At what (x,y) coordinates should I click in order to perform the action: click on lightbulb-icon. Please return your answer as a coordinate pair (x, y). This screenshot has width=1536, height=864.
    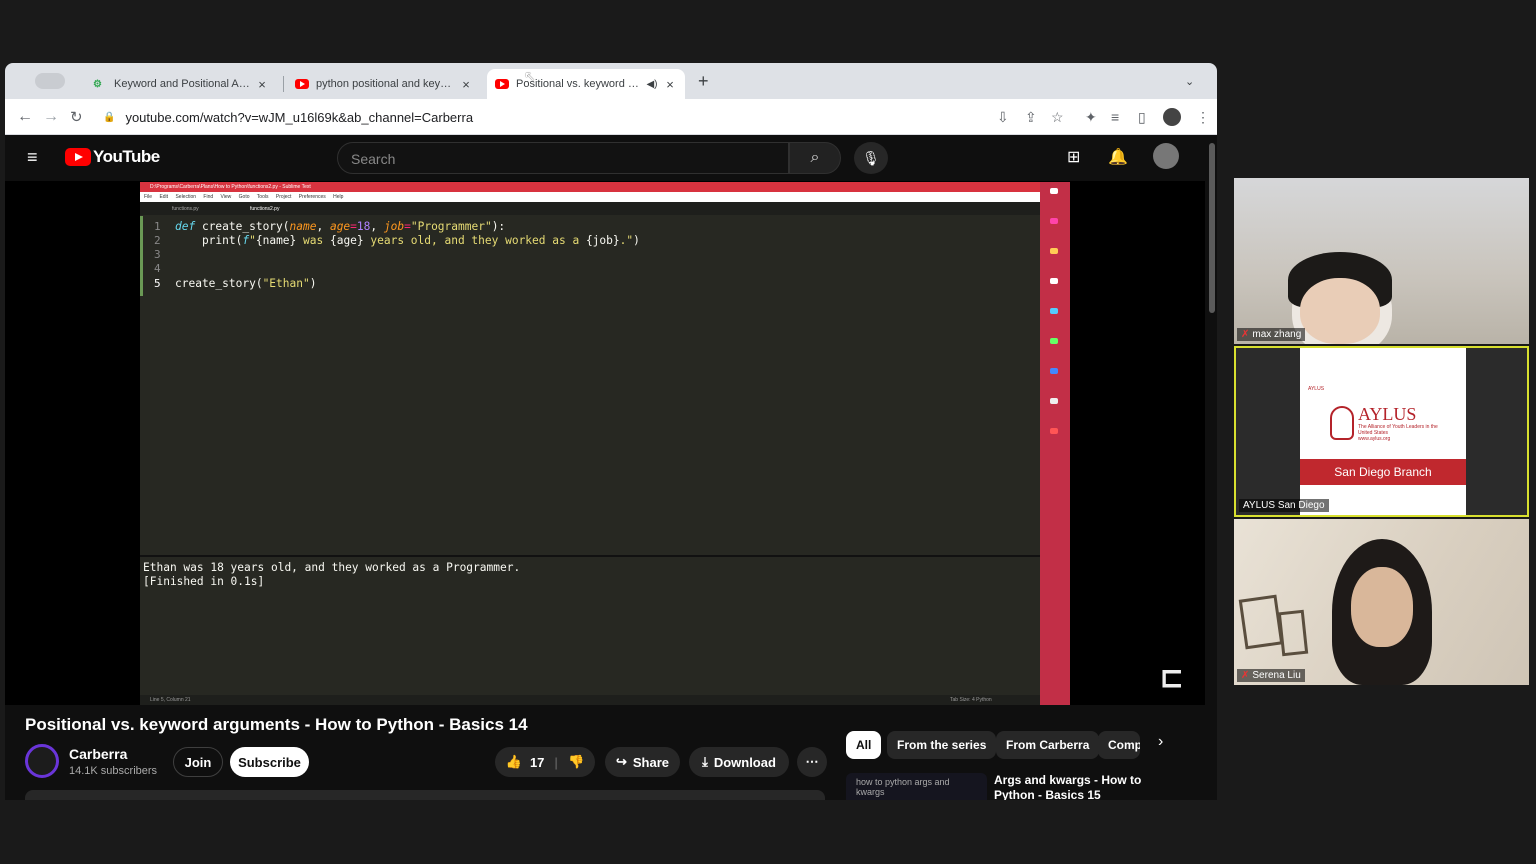
    Looking at the image, I should click on (1342, 423).